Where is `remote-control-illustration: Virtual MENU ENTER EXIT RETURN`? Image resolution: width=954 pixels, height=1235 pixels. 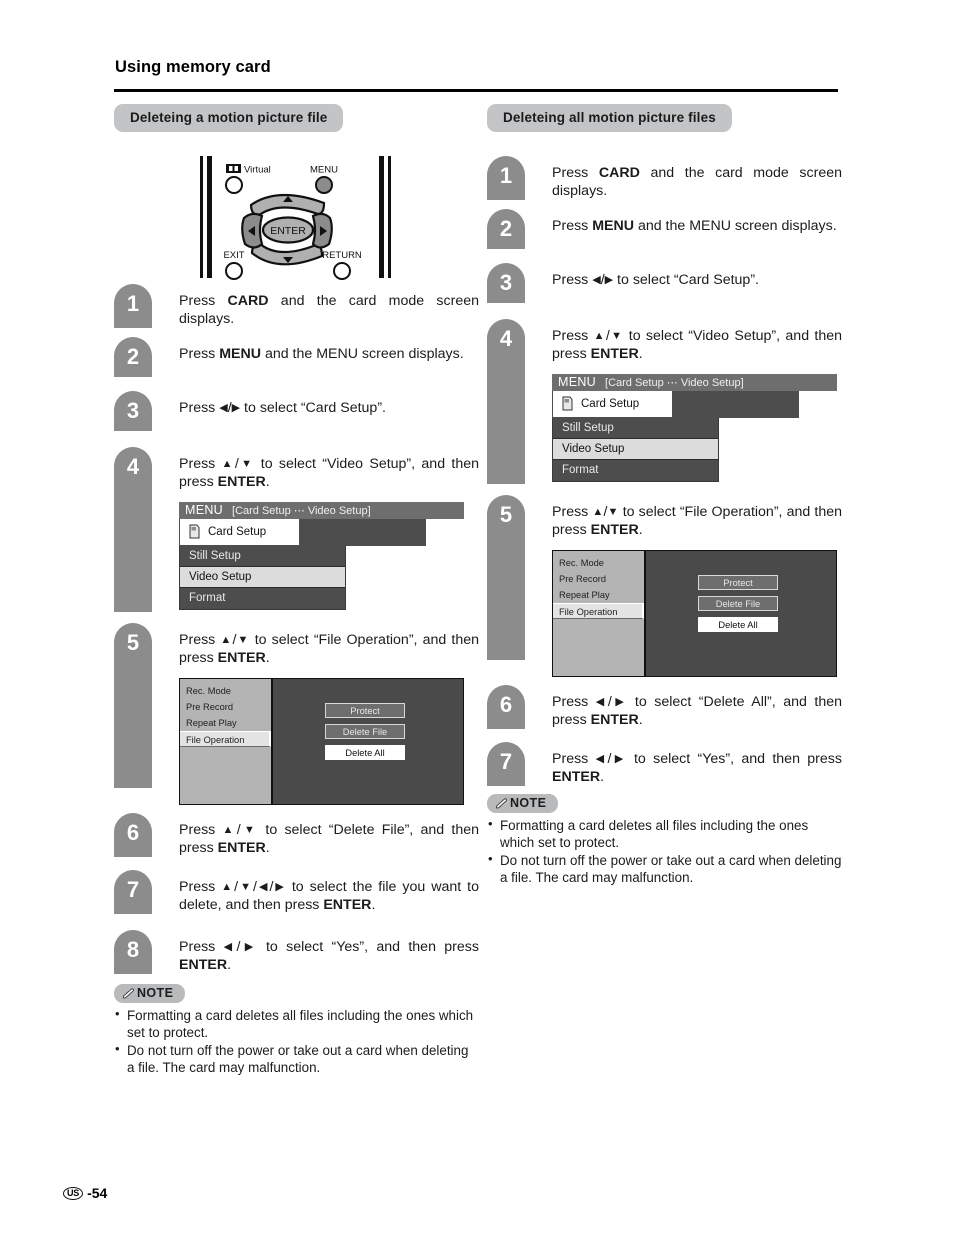
remote-control-illustration: Virtual MENU ENTER EXIT RETURN is located at coordinates (296, 218).